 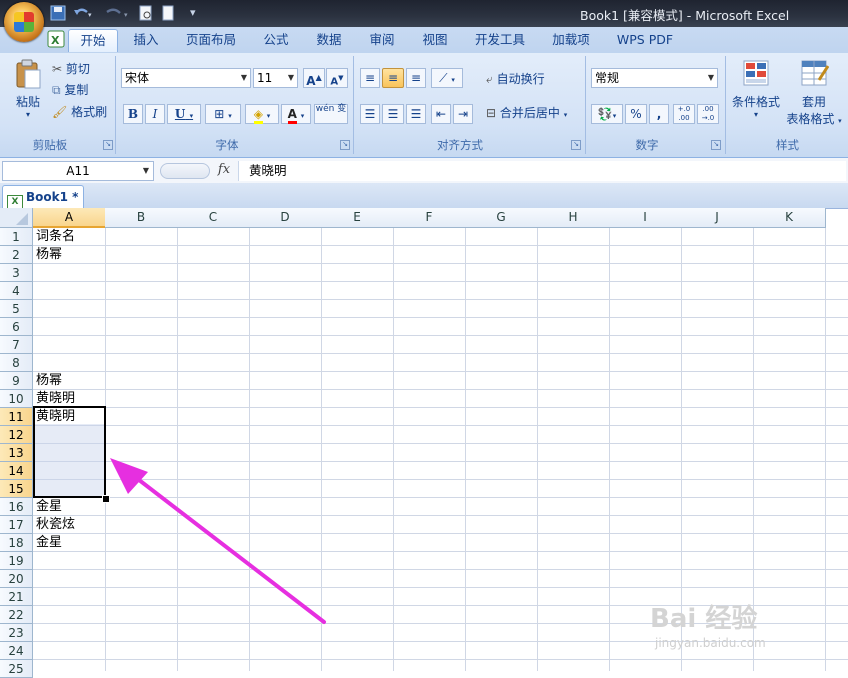 I want to click on insert-function-button: fx, so click(x=224, y=170).